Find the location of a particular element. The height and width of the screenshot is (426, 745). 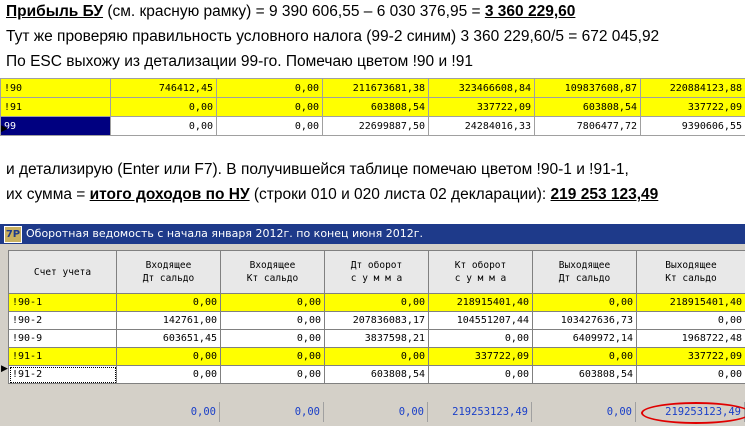

value-cell: 3837598,21 is located at coordinates (376, 338).